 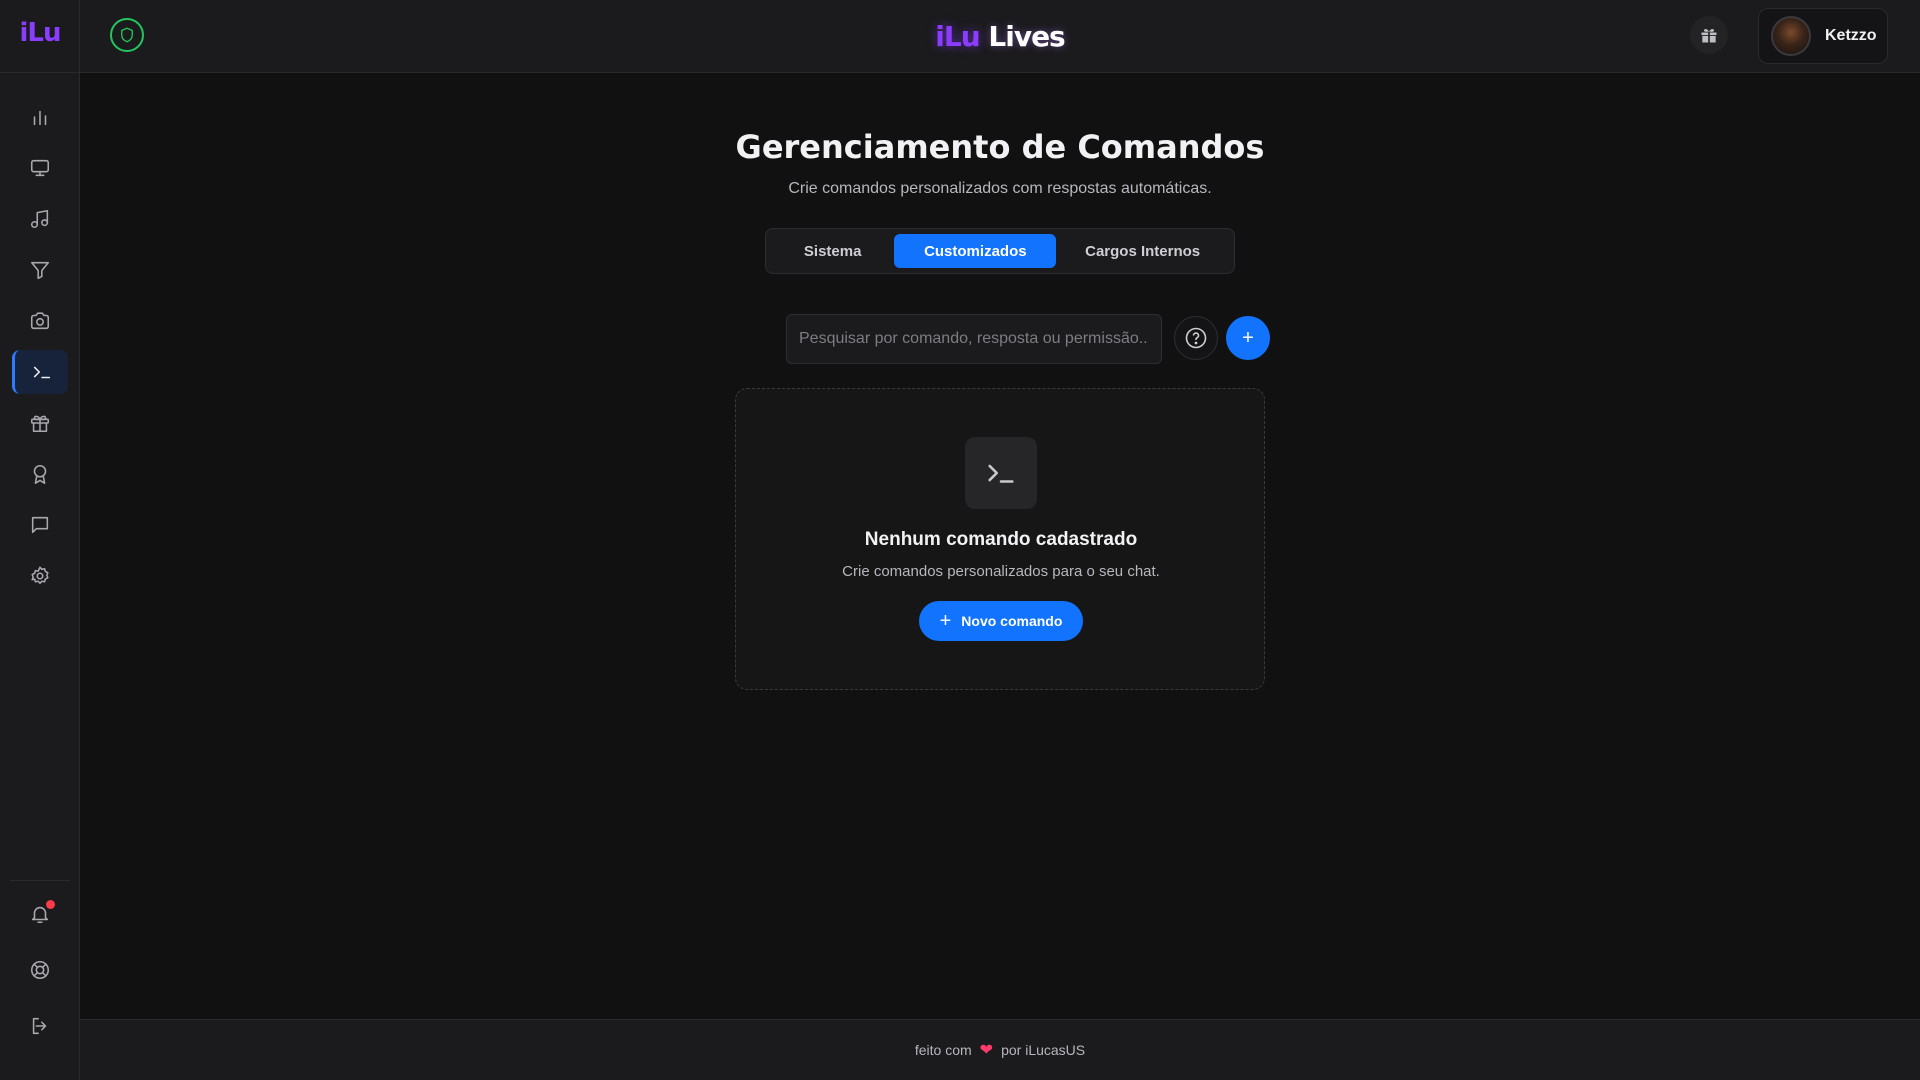 I want to click on filter-icon, so click(x=40, y=270).